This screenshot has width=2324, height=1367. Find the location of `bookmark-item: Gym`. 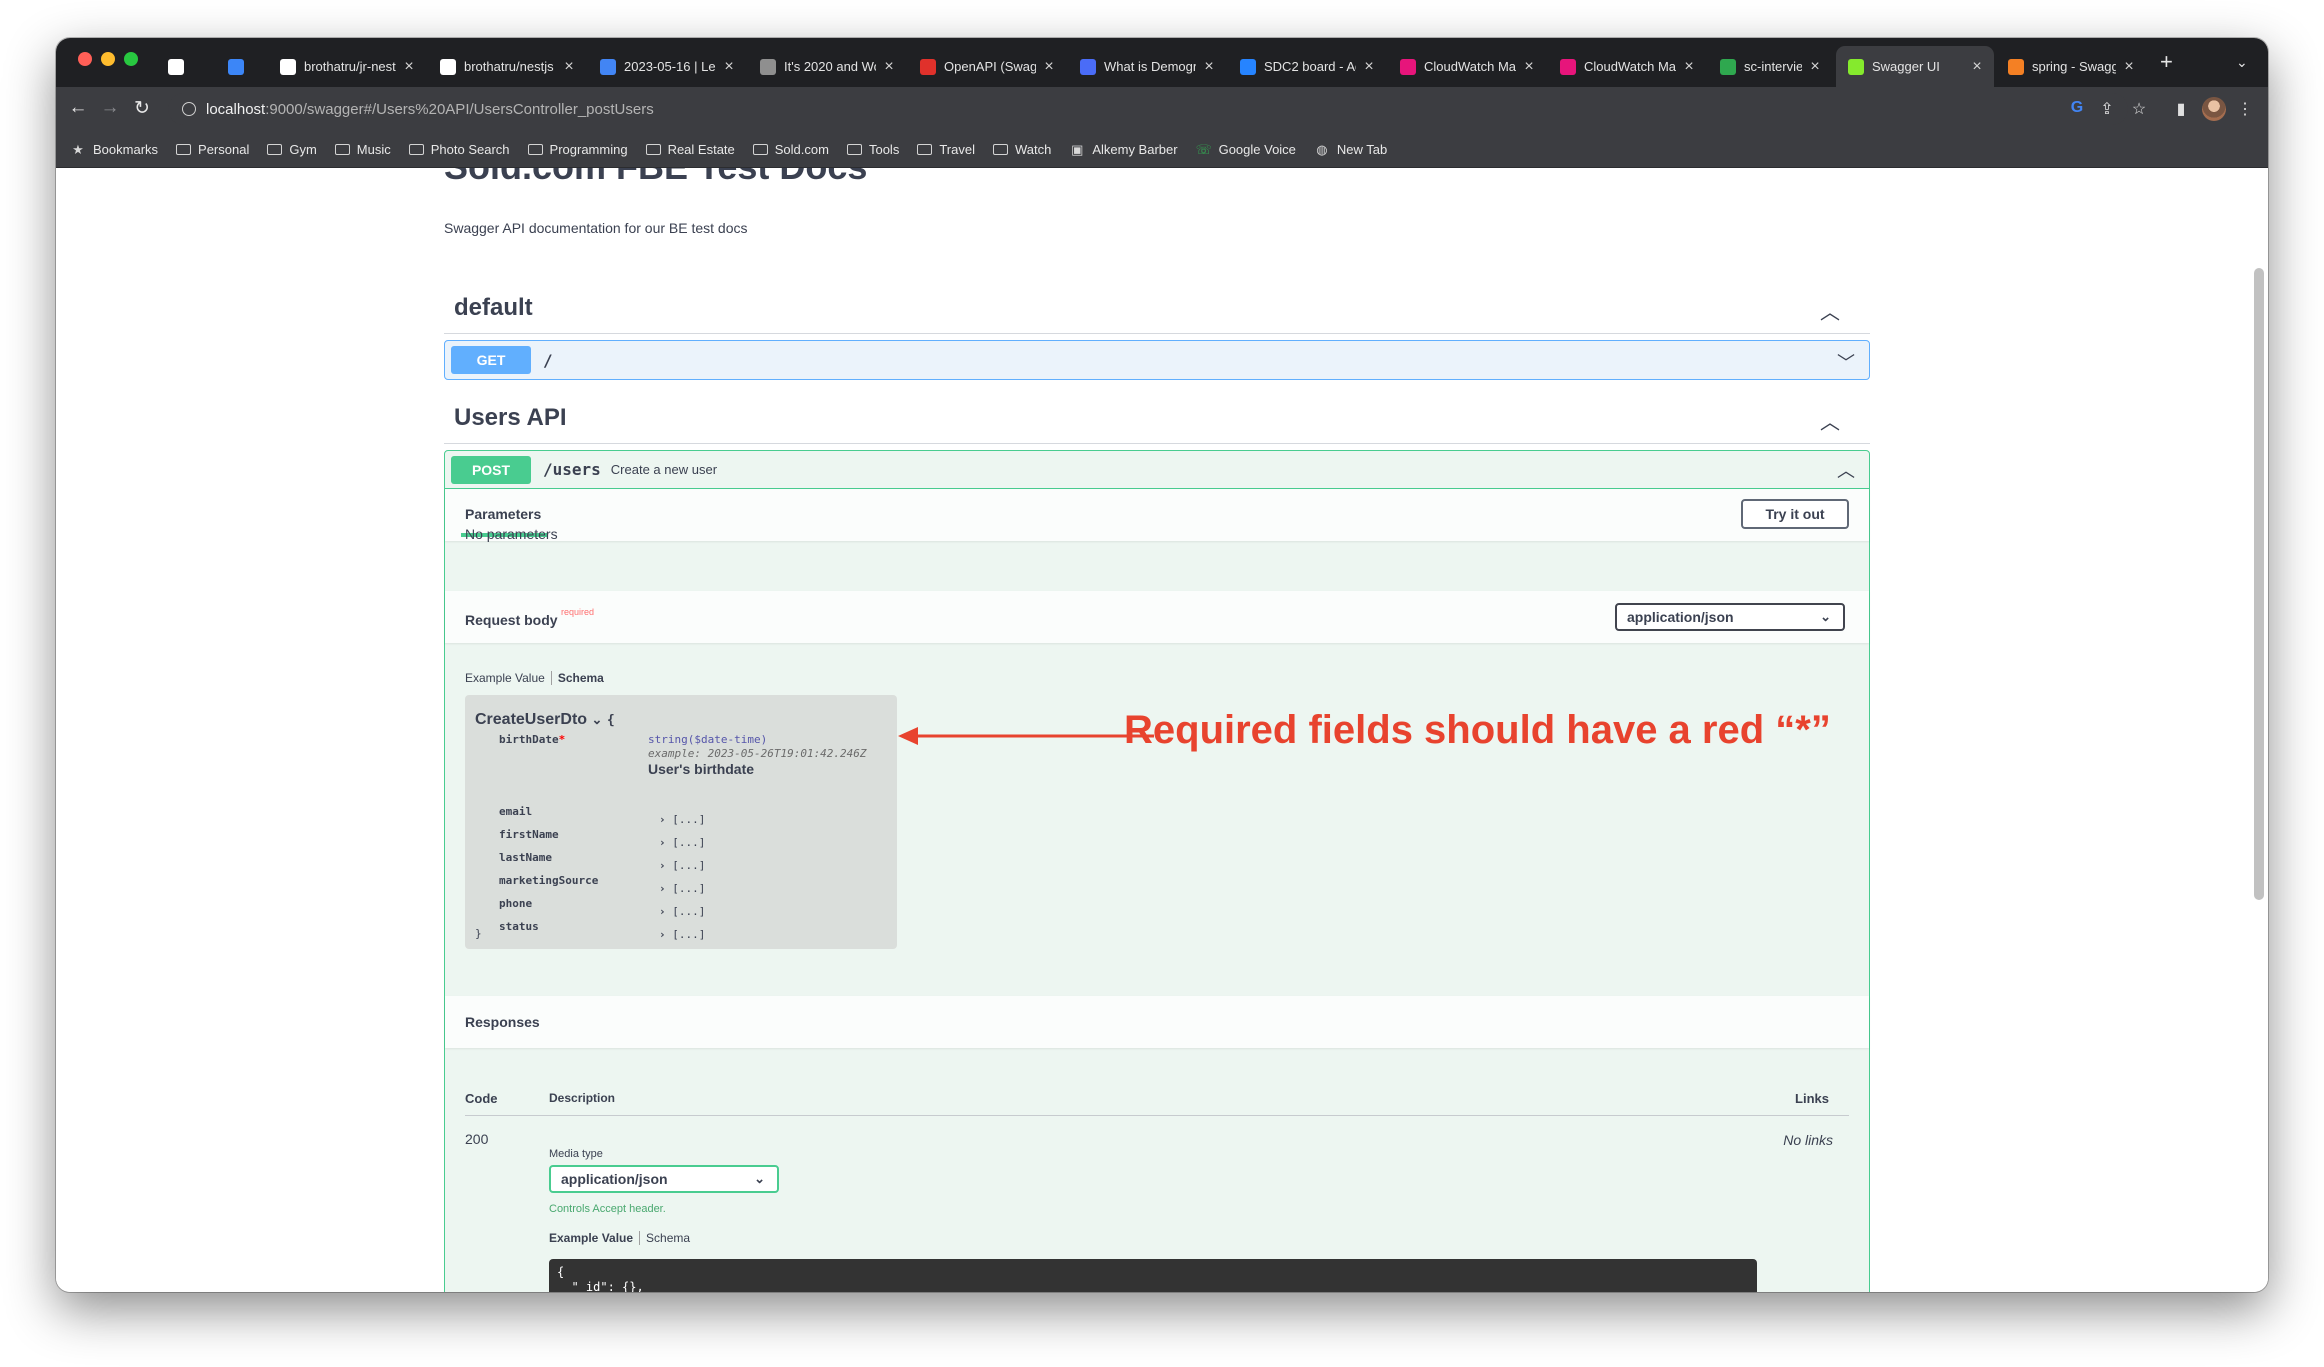

bookmark-item: Gym is located at coordinates (292, 149).